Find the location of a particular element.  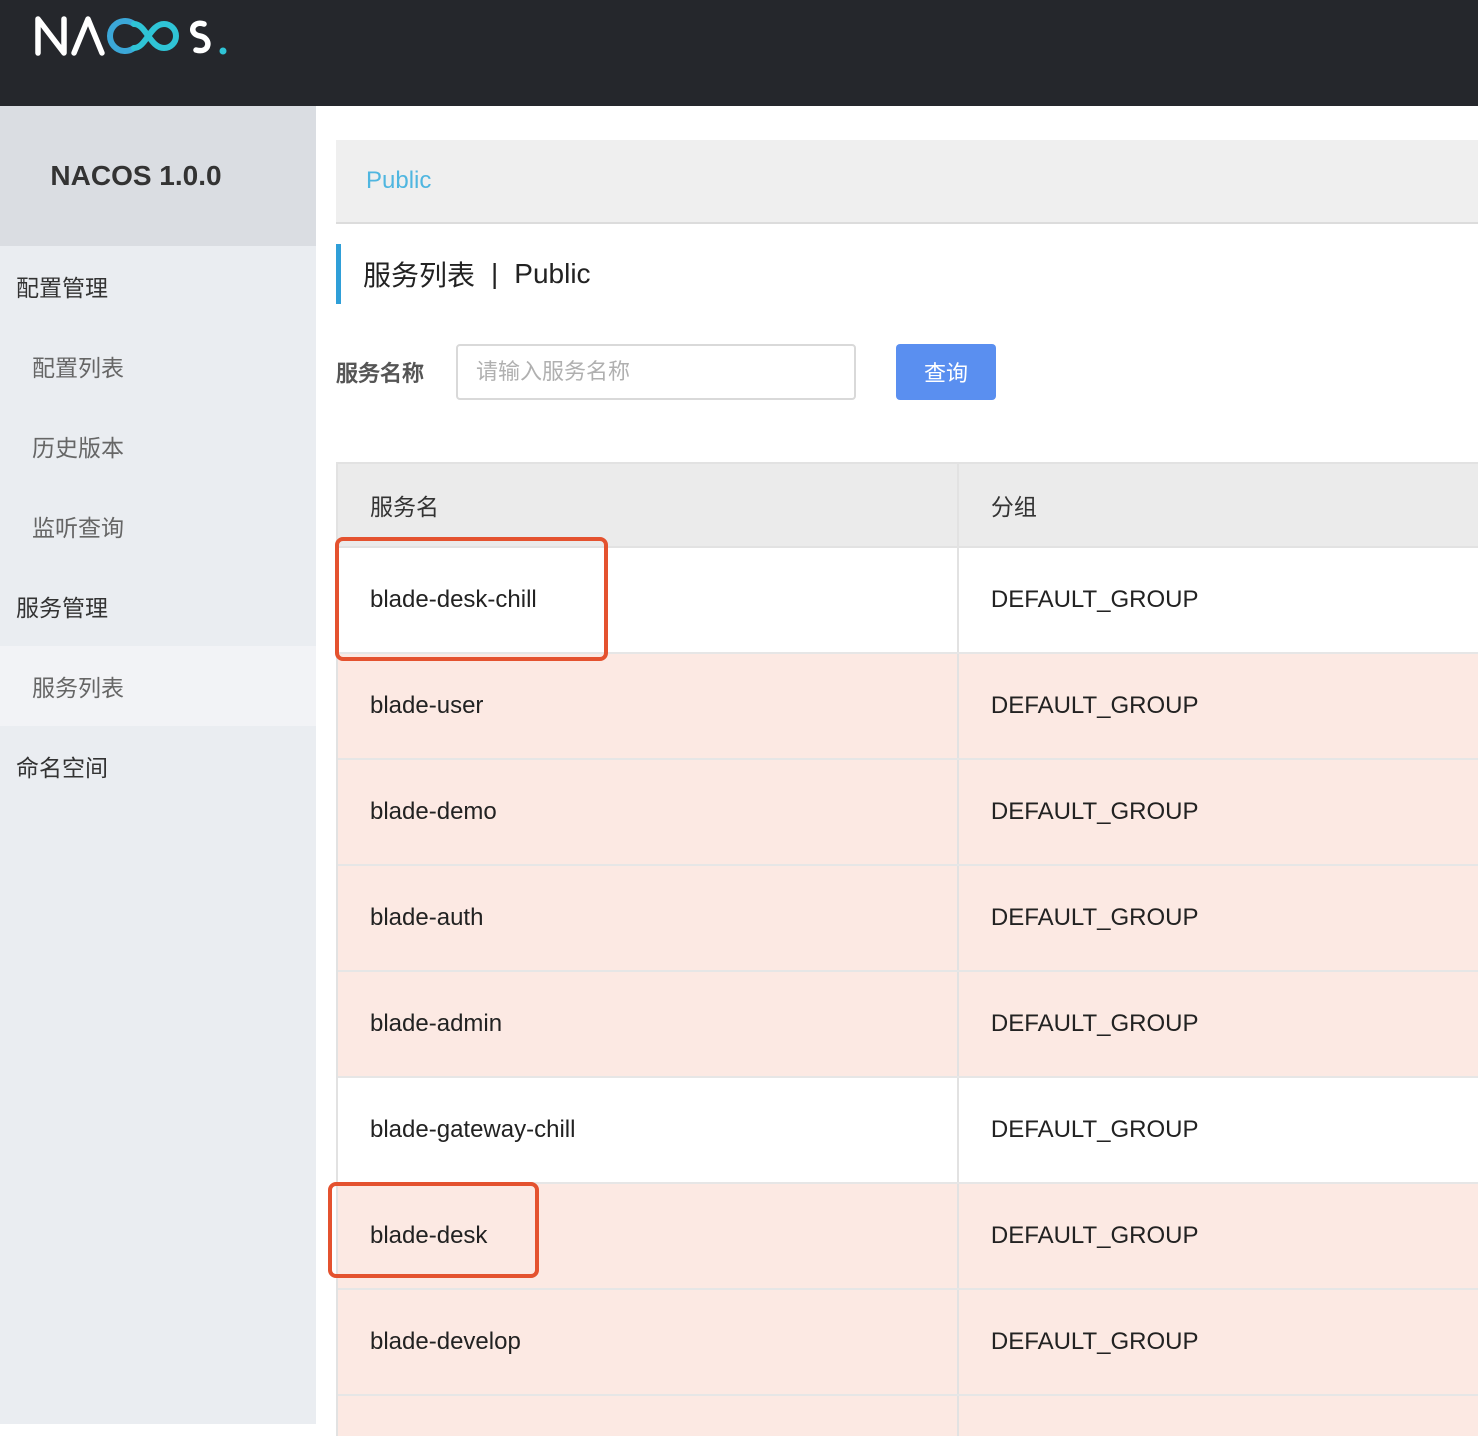

sidebar-item-listener-query: 监听查询 is located at coordinates (158, 526).